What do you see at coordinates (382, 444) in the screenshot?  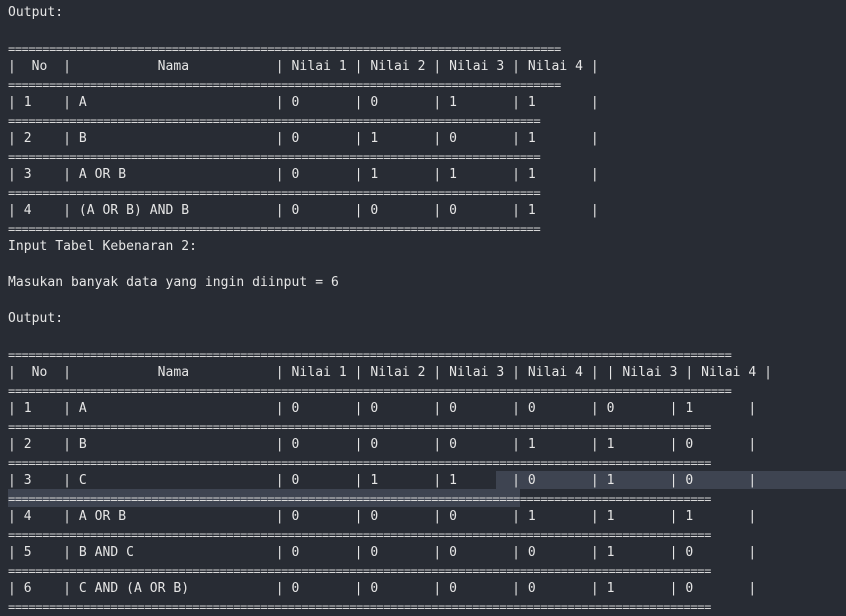 I see `table-row: | 2 | B | 0 | 0 | 0 | 1 | 1 | 0 |` at bounding box center [382, 444].